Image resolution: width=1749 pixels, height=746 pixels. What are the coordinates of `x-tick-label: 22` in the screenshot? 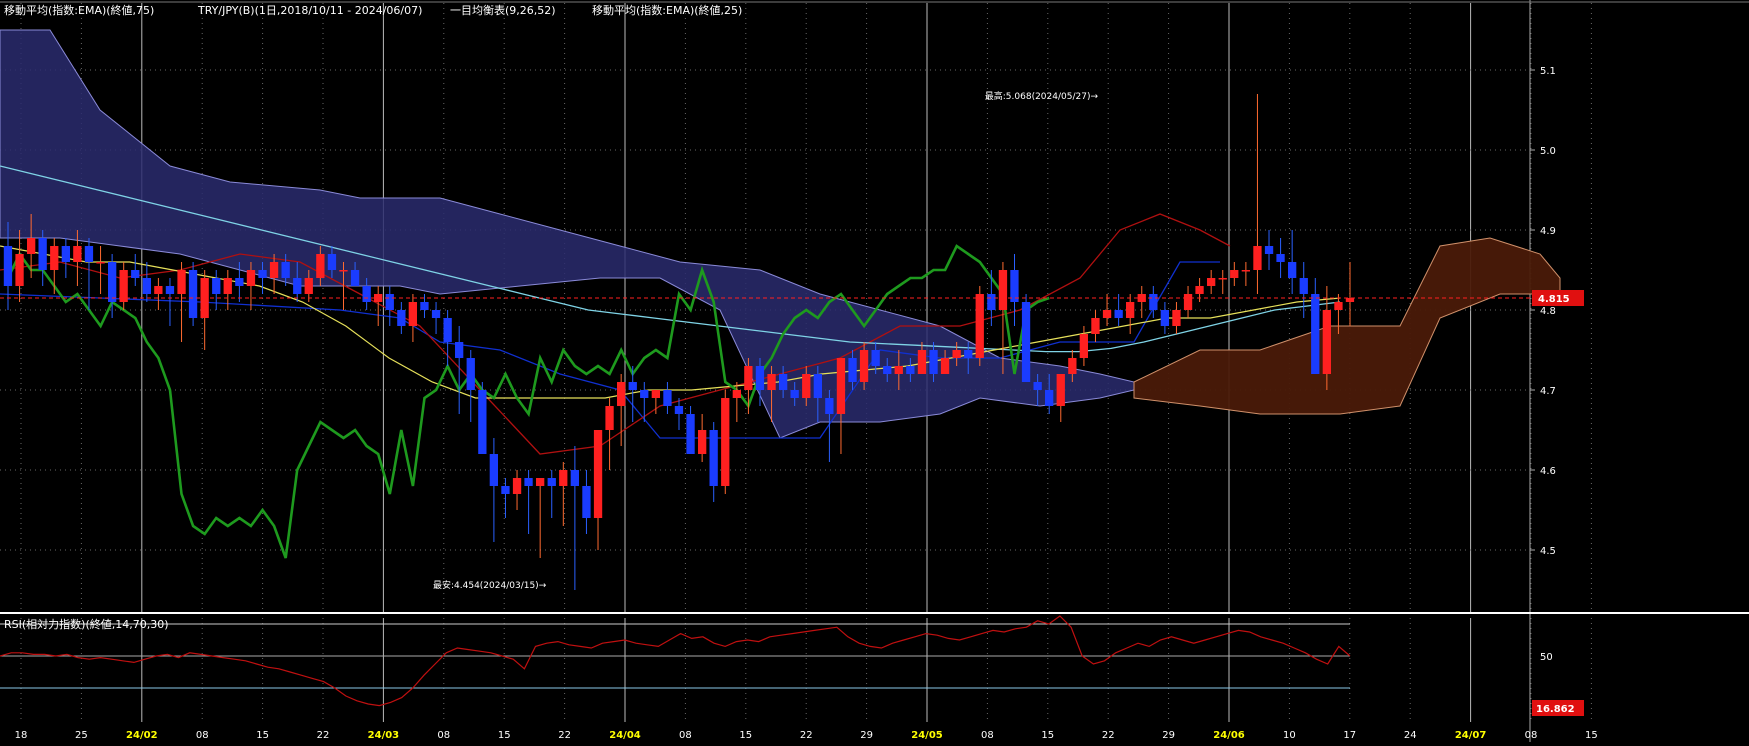 It's located at (1108, 735).